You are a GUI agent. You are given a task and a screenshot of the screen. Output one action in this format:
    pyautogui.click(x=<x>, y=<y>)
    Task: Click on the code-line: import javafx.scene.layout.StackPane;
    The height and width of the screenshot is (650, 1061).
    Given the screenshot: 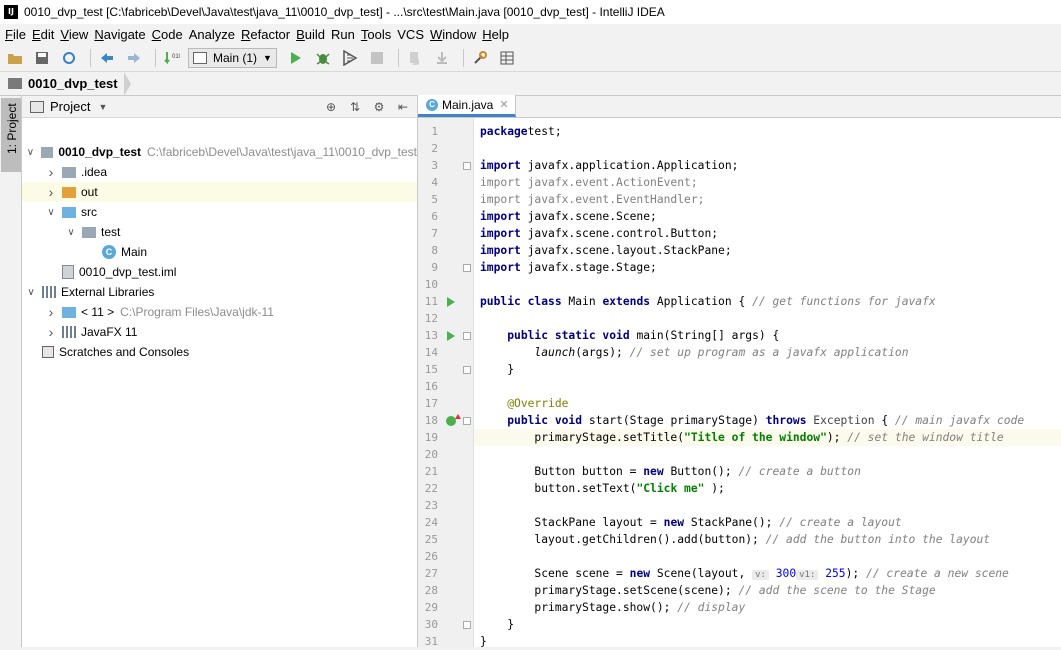 What is the action you would take?
    pyautogui.click(x=767, y=250)
    